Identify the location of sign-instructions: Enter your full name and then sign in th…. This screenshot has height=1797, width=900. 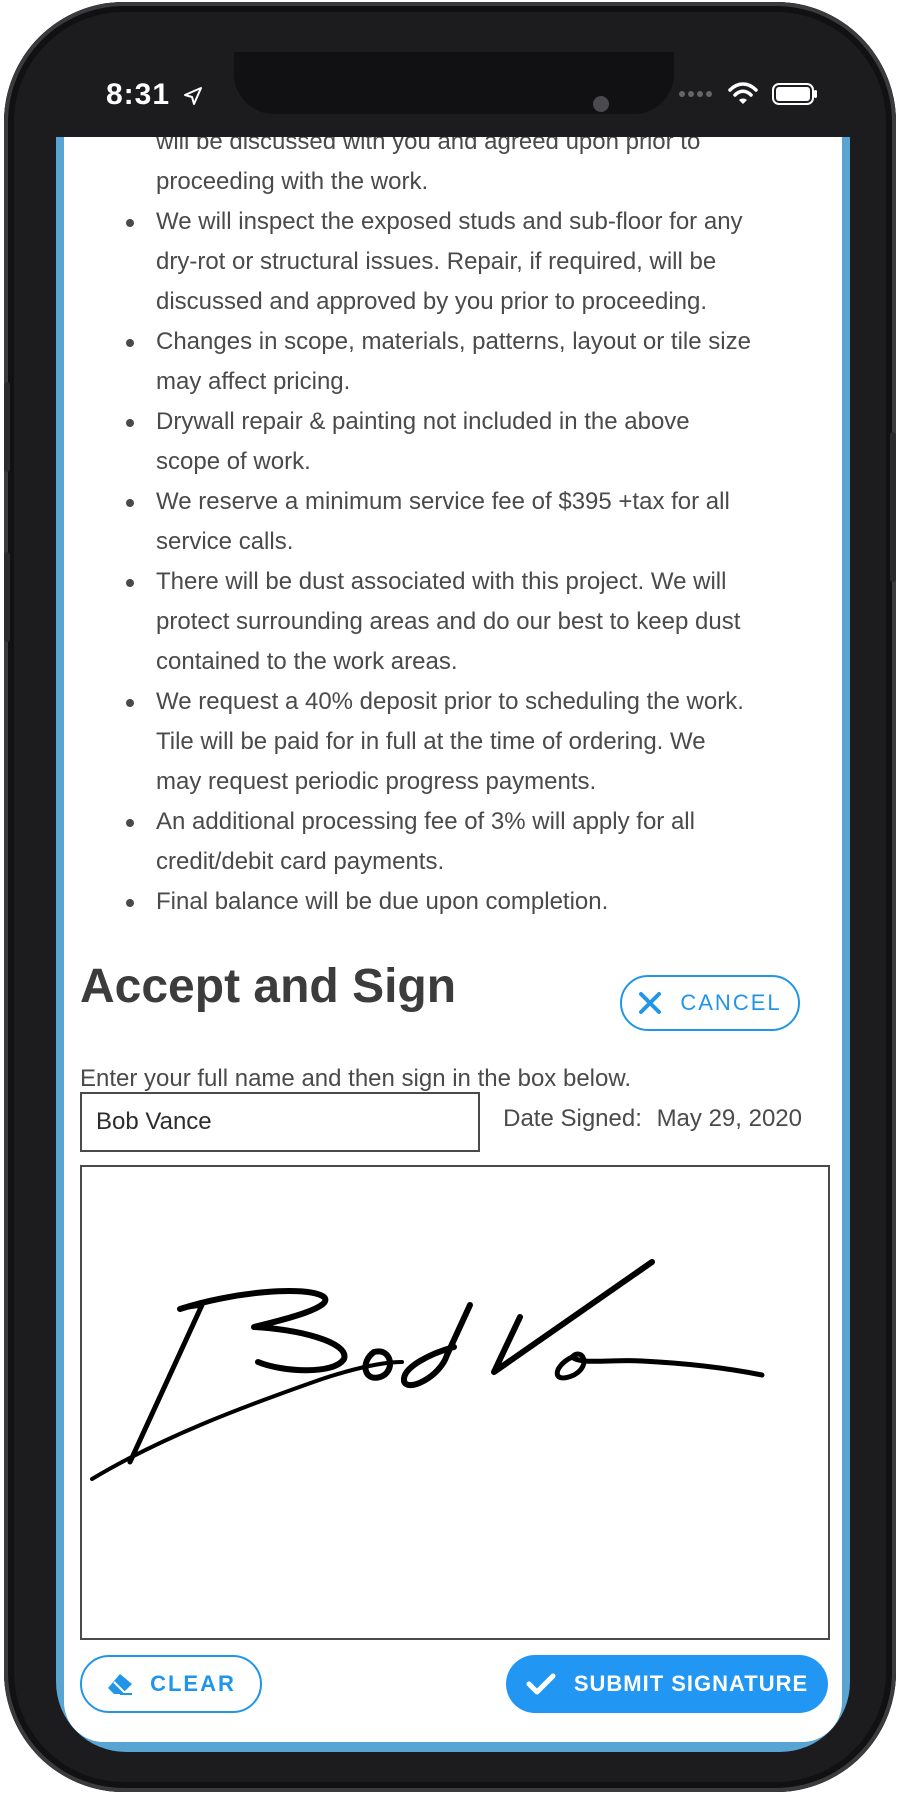
(356, 1078).